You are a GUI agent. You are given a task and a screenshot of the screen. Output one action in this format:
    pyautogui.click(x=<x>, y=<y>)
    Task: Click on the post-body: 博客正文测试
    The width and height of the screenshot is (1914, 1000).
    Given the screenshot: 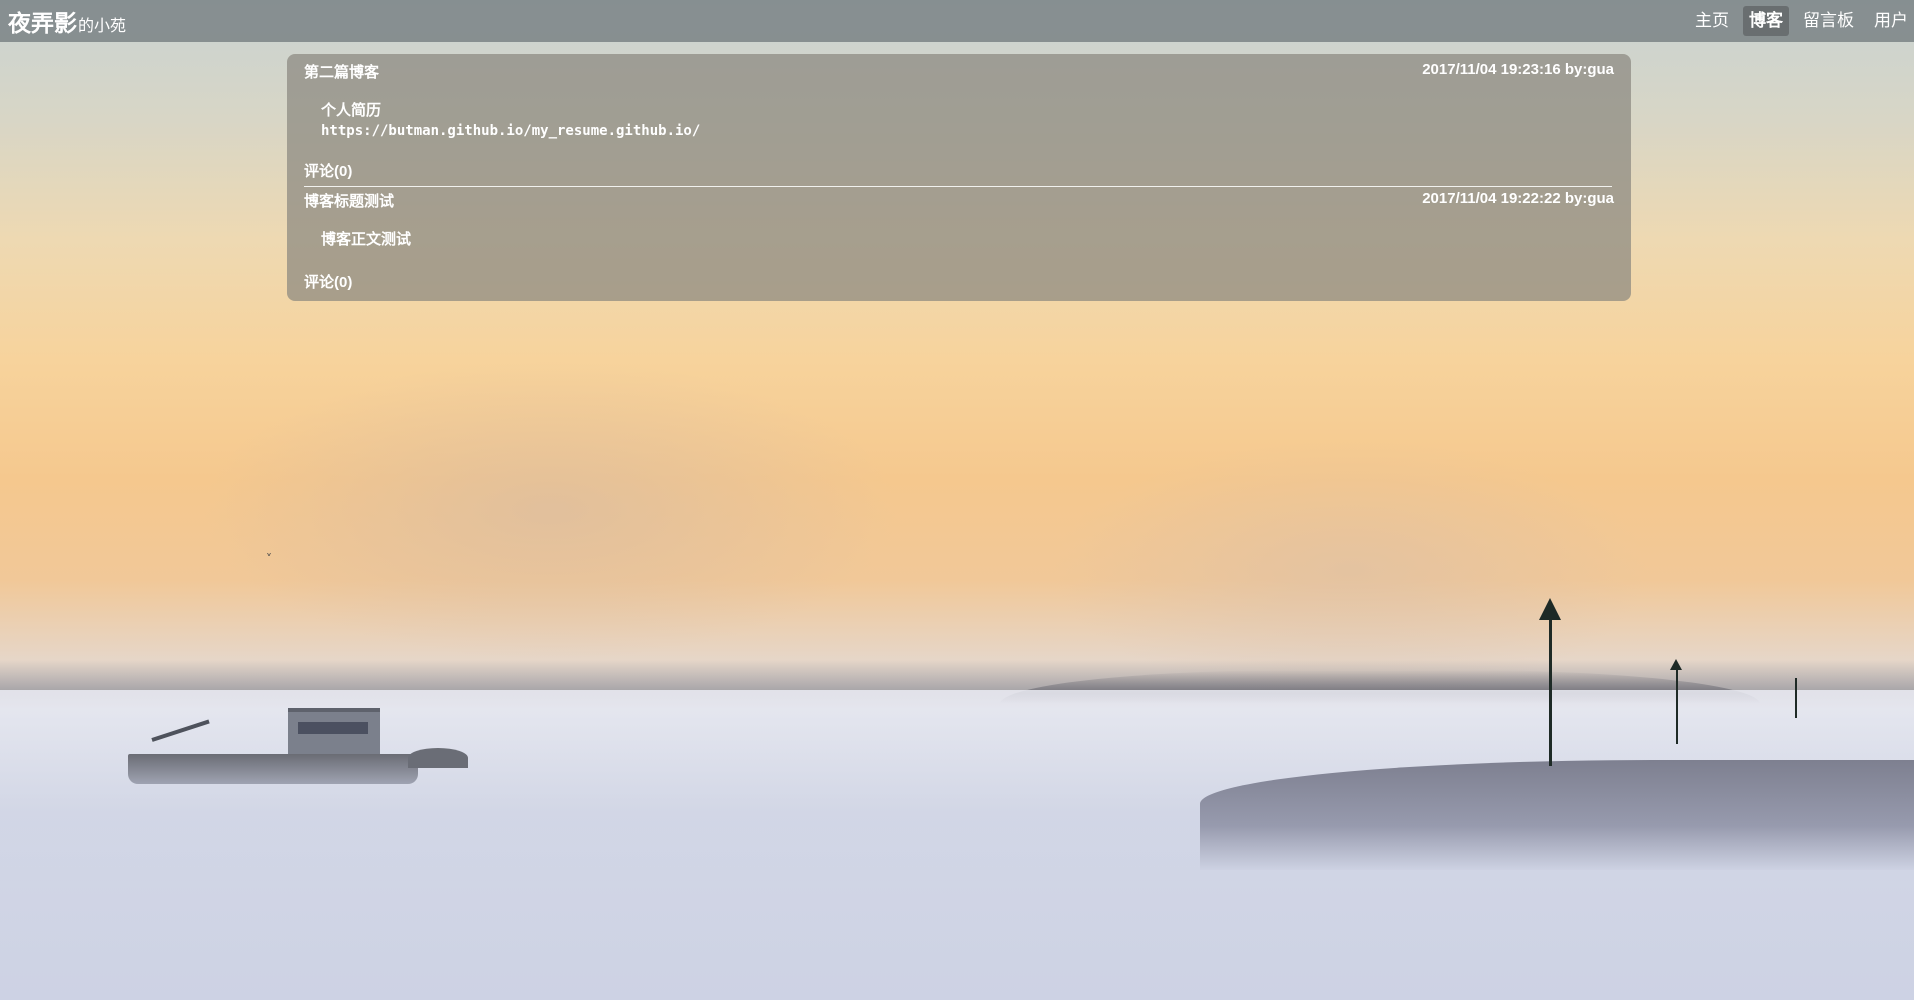 What is the action you would take?
    pyautogui.click(x=366, y=240)
    